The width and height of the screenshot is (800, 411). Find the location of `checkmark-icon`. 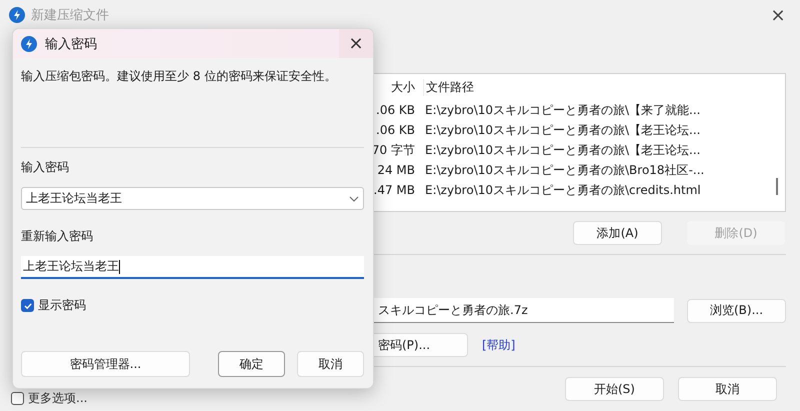

checkmark-icon is located at coordinates (27, 305).